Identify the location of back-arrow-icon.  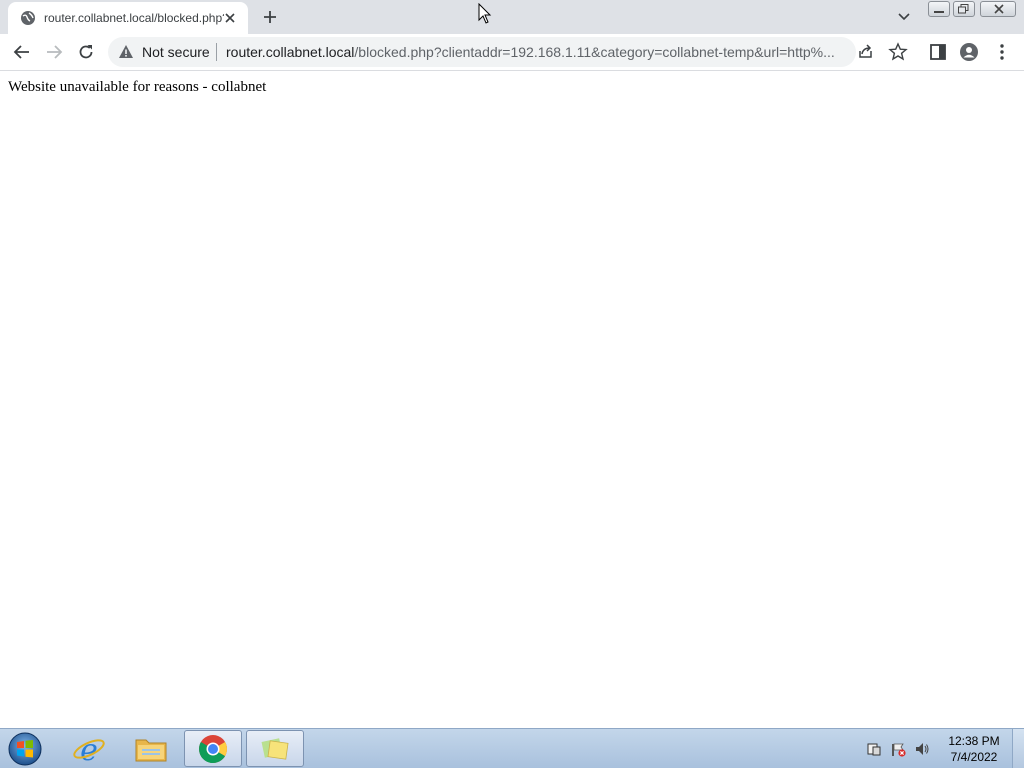
(22, 52).